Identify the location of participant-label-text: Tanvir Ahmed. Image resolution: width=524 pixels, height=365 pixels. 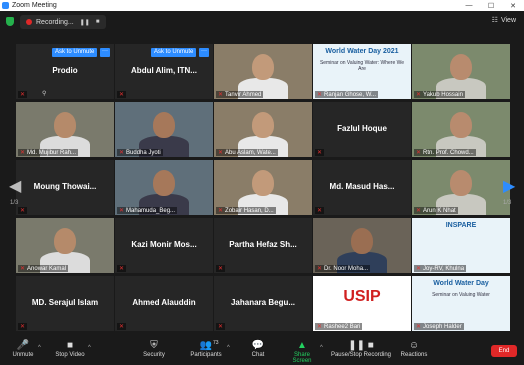
(243, 94).